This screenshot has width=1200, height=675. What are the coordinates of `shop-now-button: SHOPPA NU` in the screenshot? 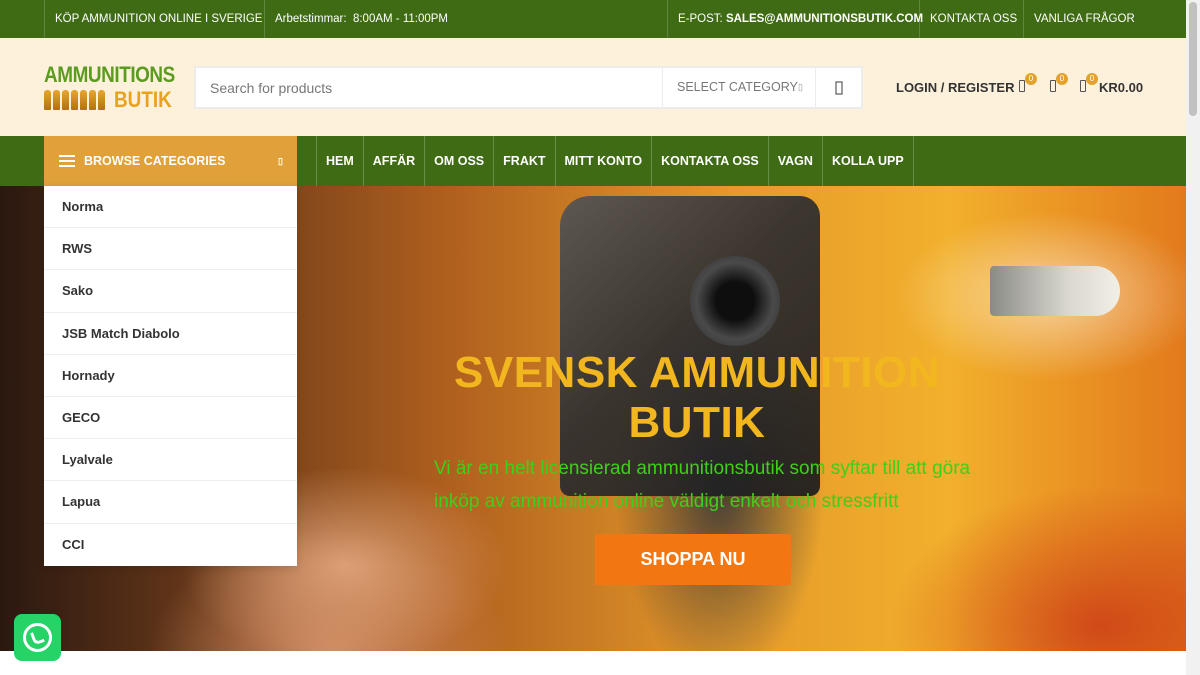 It's located at (693, 559).